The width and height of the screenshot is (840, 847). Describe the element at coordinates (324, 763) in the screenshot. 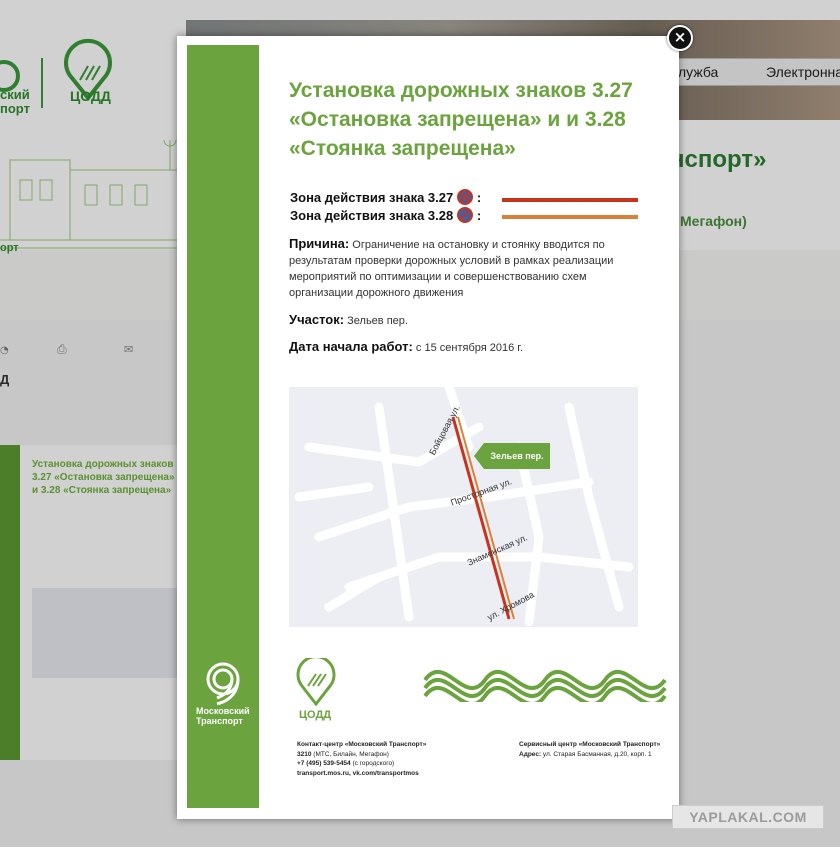

I see `contact-phone: +7 (495) 539-5454` at that location.